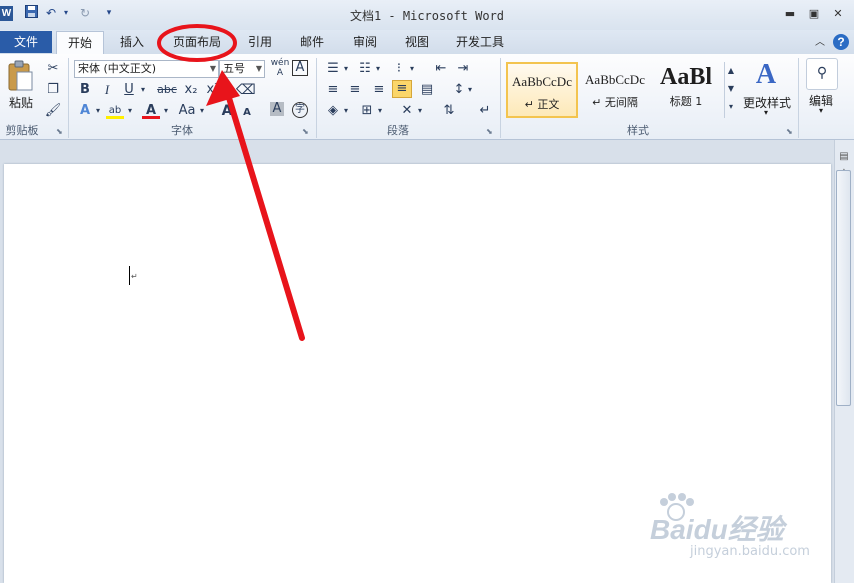 This screenshot has height=583, width=854. What do you see at coordinates (750, 551) in the screenshot?
I see `watermark-url: jingyan.baidu.com` at bounding box center [750, 551].